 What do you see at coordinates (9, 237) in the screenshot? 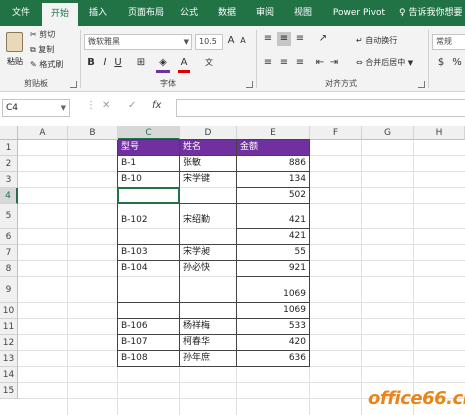
I see `row-header-6: 6` at bounding box center [9, 237].